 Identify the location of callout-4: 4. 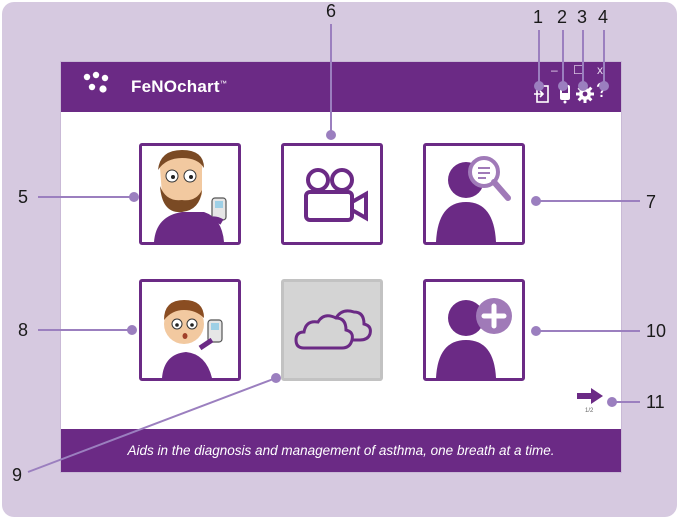
(603, 17).